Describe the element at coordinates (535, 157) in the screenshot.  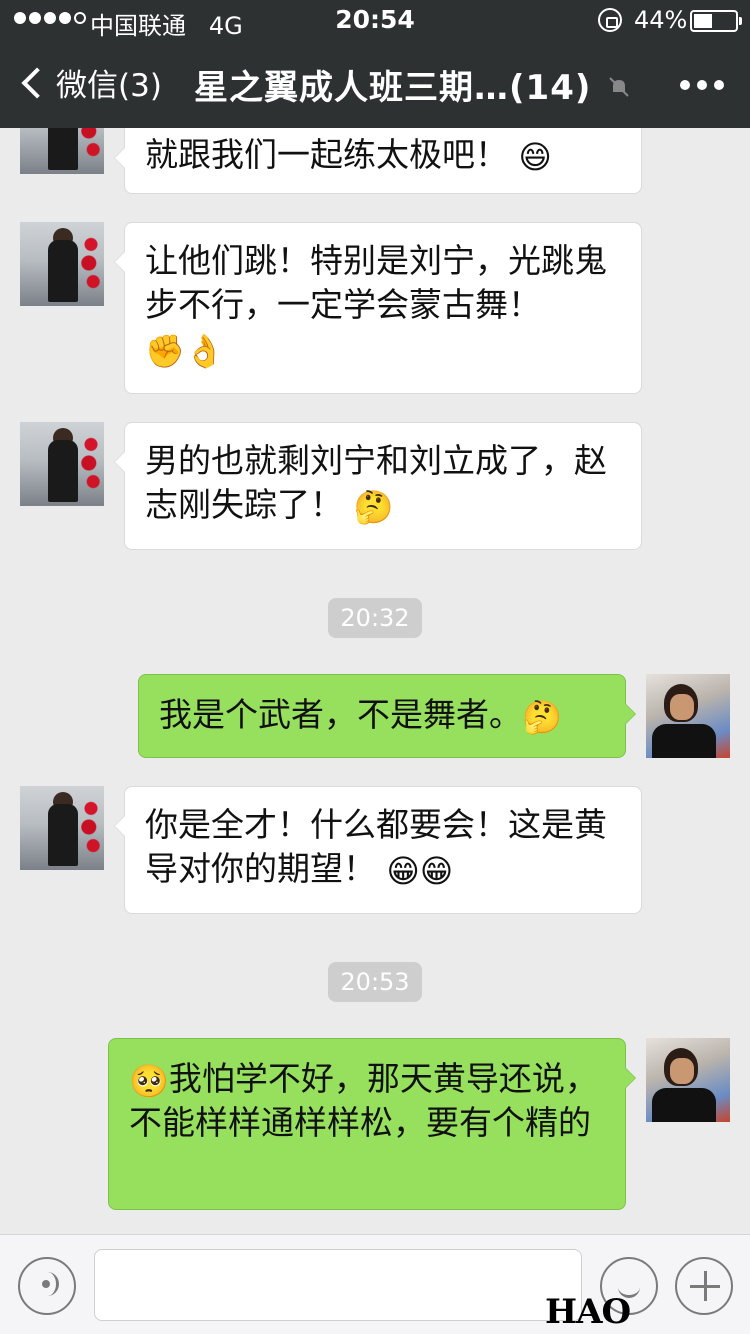
I see `grin-emoji-icon: 😄` at that location.